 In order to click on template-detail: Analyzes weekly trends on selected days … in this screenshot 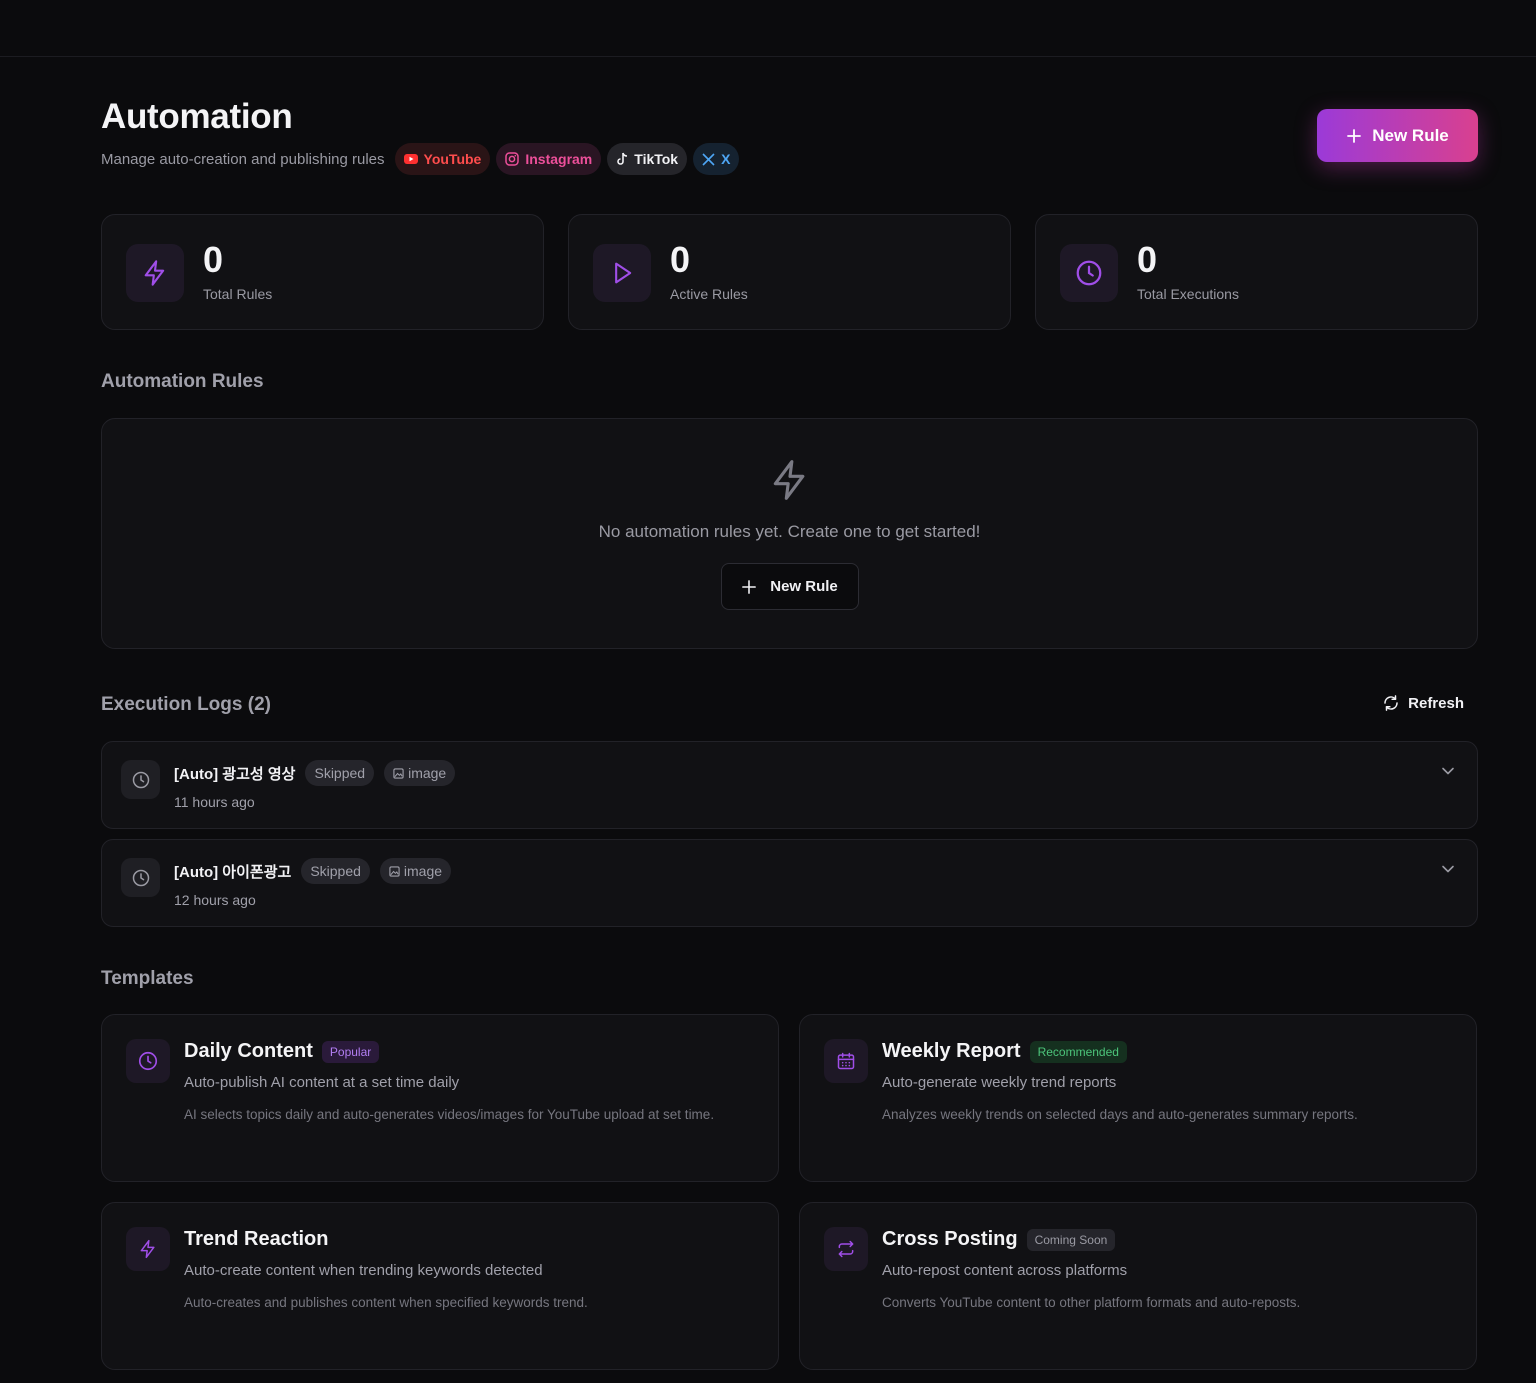, I will do `click(1120, 1114)`.